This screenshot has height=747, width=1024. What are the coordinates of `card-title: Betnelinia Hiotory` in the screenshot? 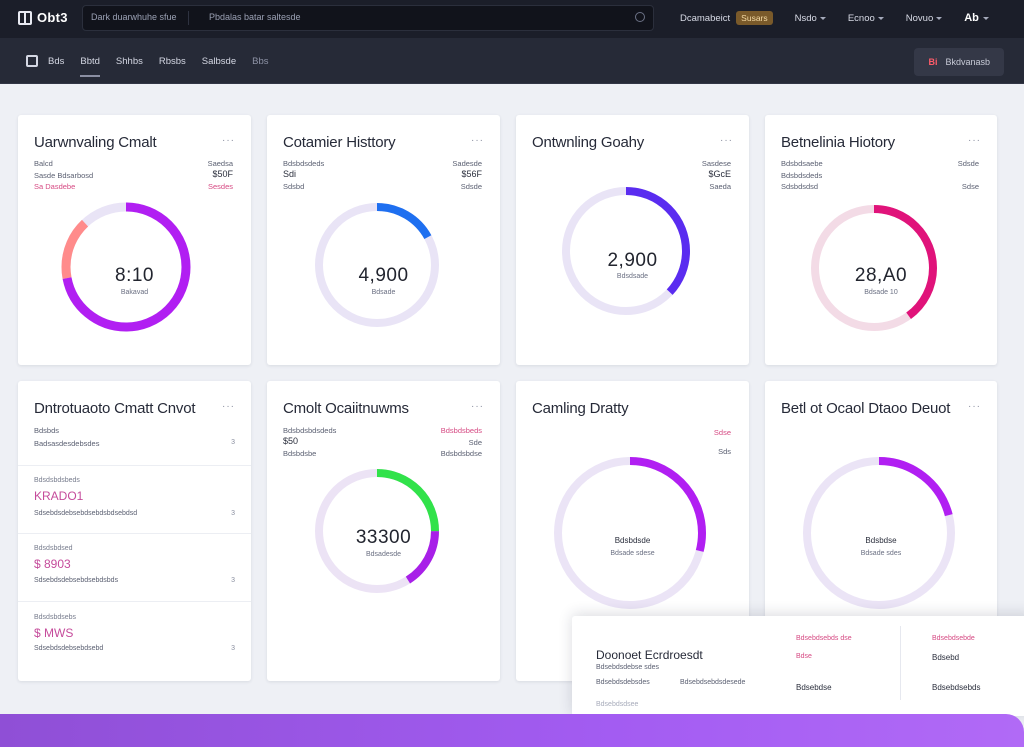 It's located at (838, 142).